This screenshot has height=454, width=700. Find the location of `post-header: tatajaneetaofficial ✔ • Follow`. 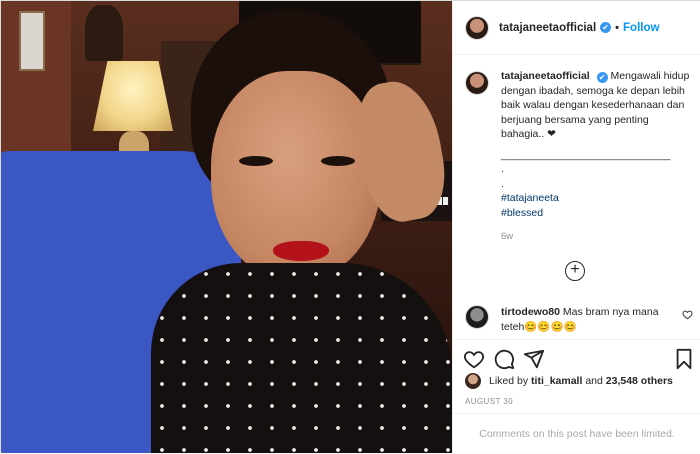

post-header: tatajaneetaofficial ✔ • Follow is located at coordinates (576, 28).